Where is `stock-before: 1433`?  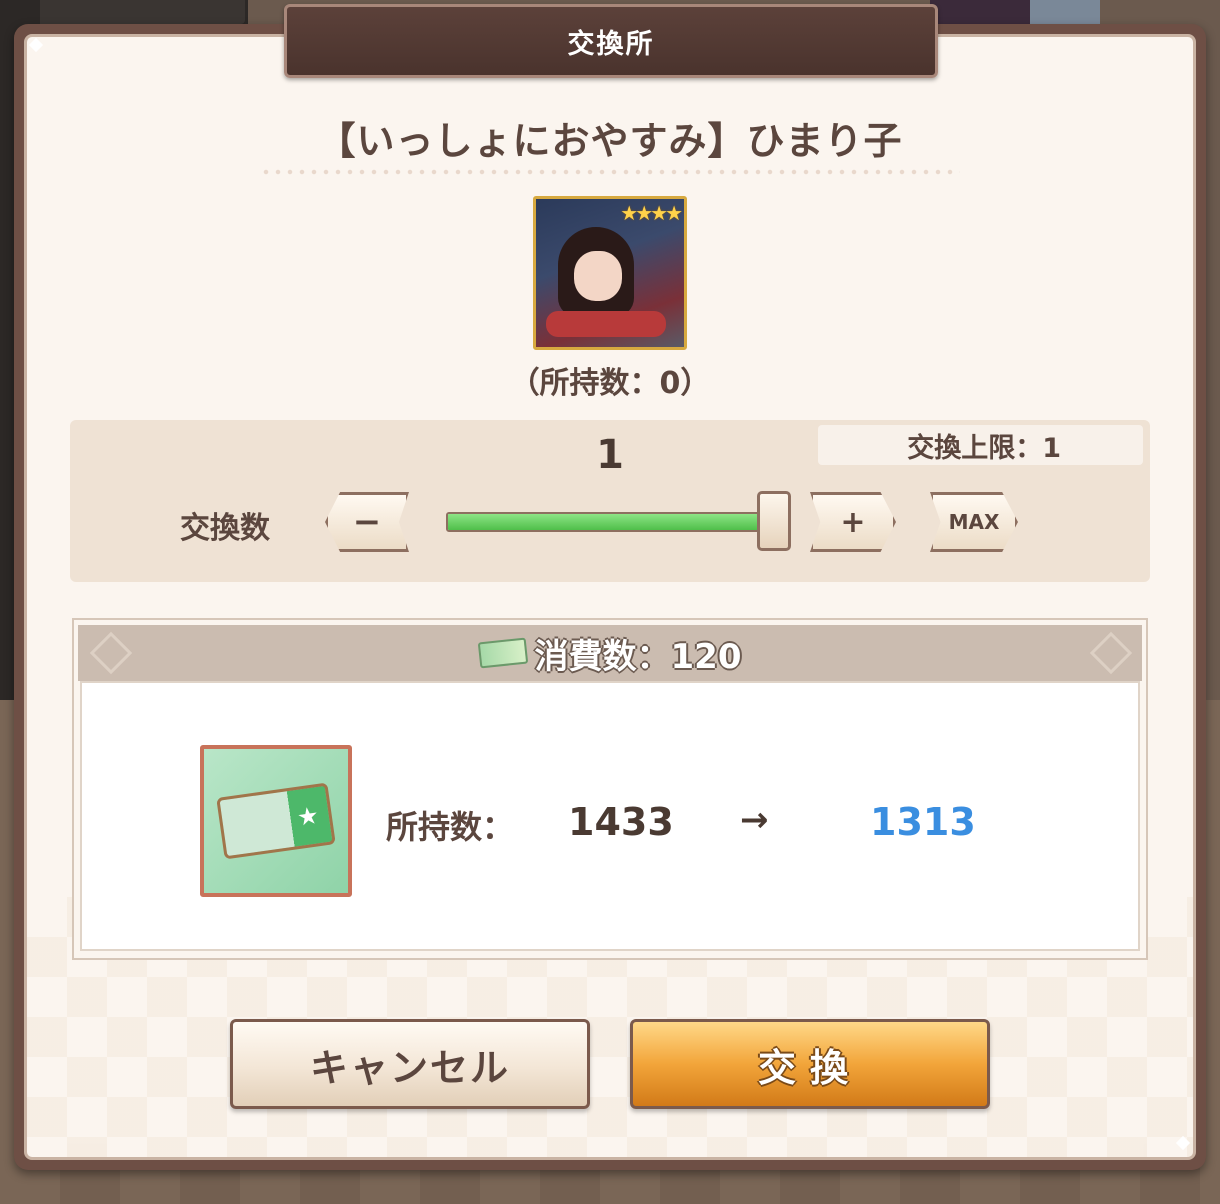
stock-before: 1433 is located at coordinates (621, 822).